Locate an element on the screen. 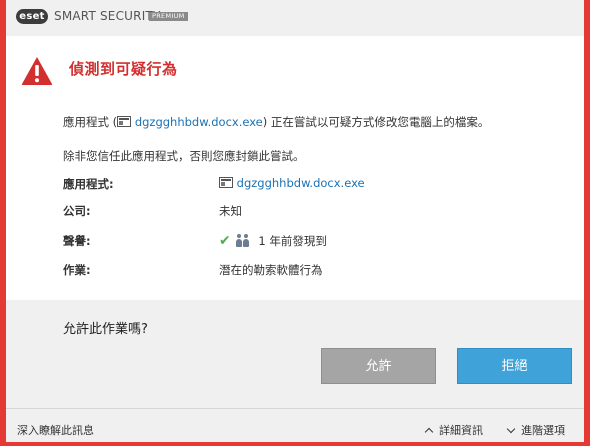 This screenshot has height=446, width=590. company-value-link: 未知 is located at coordinates (230, 211).